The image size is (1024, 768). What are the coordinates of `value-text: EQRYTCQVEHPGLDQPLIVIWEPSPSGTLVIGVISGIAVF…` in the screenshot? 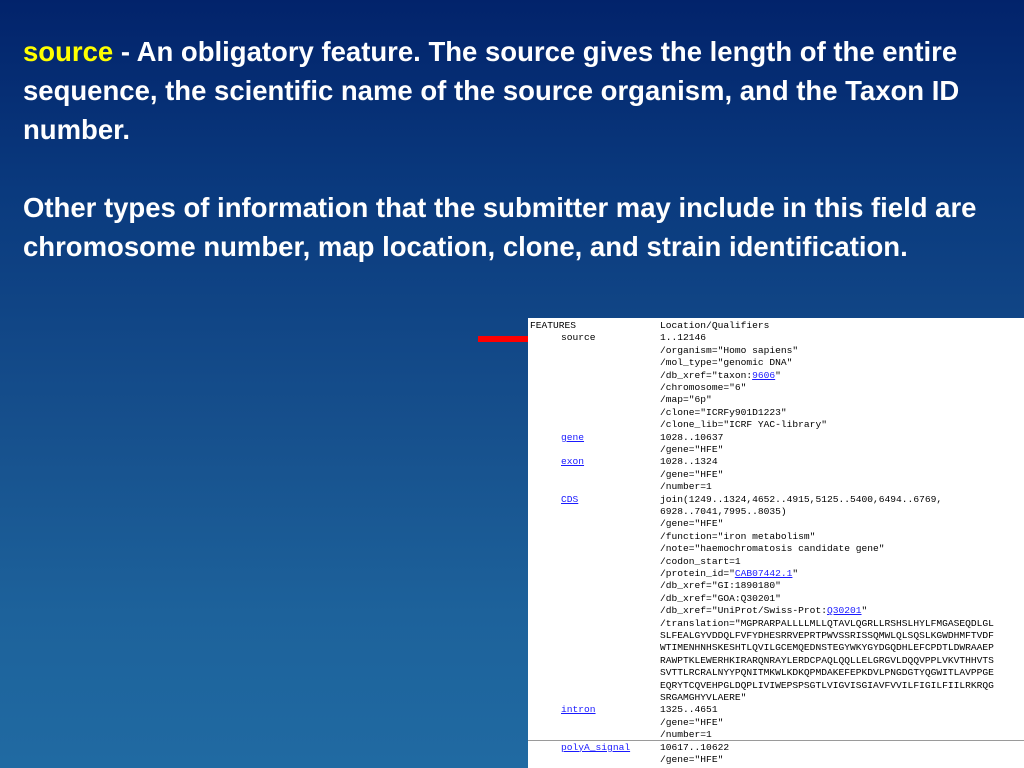 It's located at (827, 685).